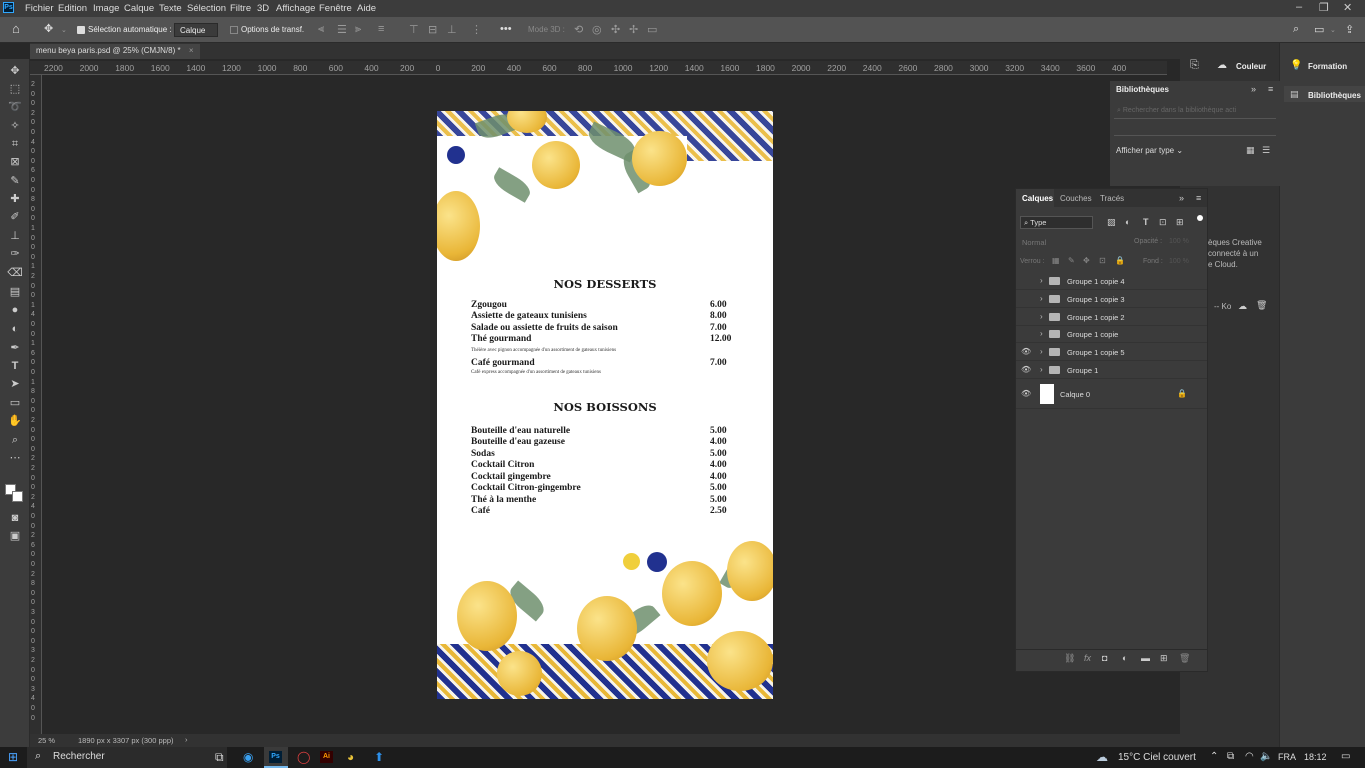 This screenshot has width=1365, height=768. What do you see at coordinates (15, 273) in the screenshot?
I see `eraser-tool-icon: ⌫` at bounding box center [15, 273].